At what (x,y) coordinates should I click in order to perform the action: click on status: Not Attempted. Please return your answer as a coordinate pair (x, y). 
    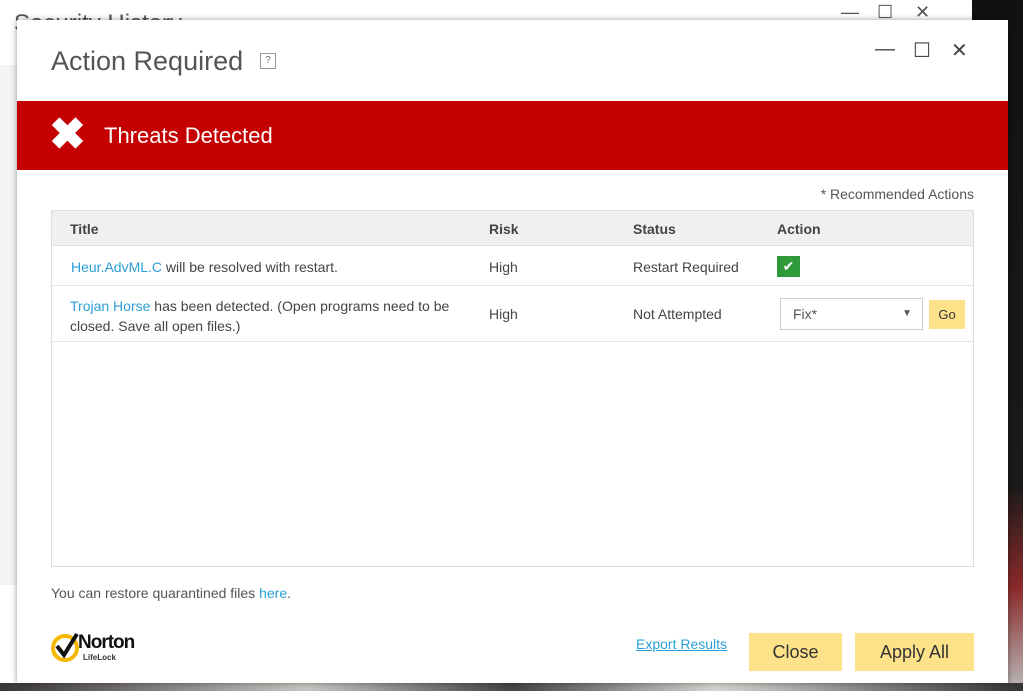
    Looking at the image, I should click on (677, 314).